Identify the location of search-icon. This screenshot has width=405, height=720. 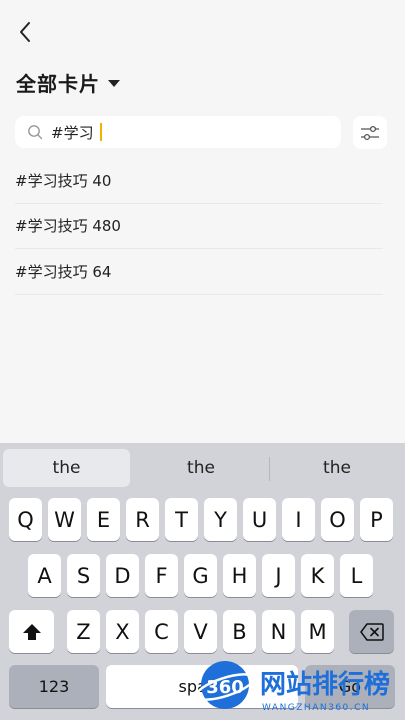
(35, 132).